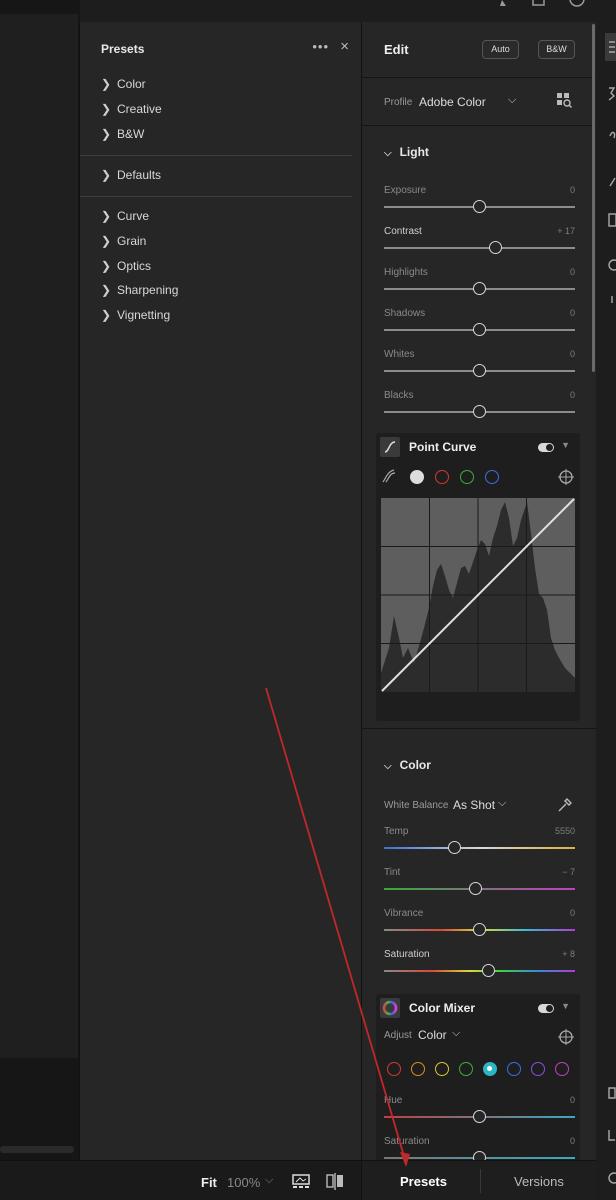  What do you see at coordinates (434, 1035) in the screenshot?
I see `adjust-selector: Adjust Color ⌵` at bounding box center [434, 1035].